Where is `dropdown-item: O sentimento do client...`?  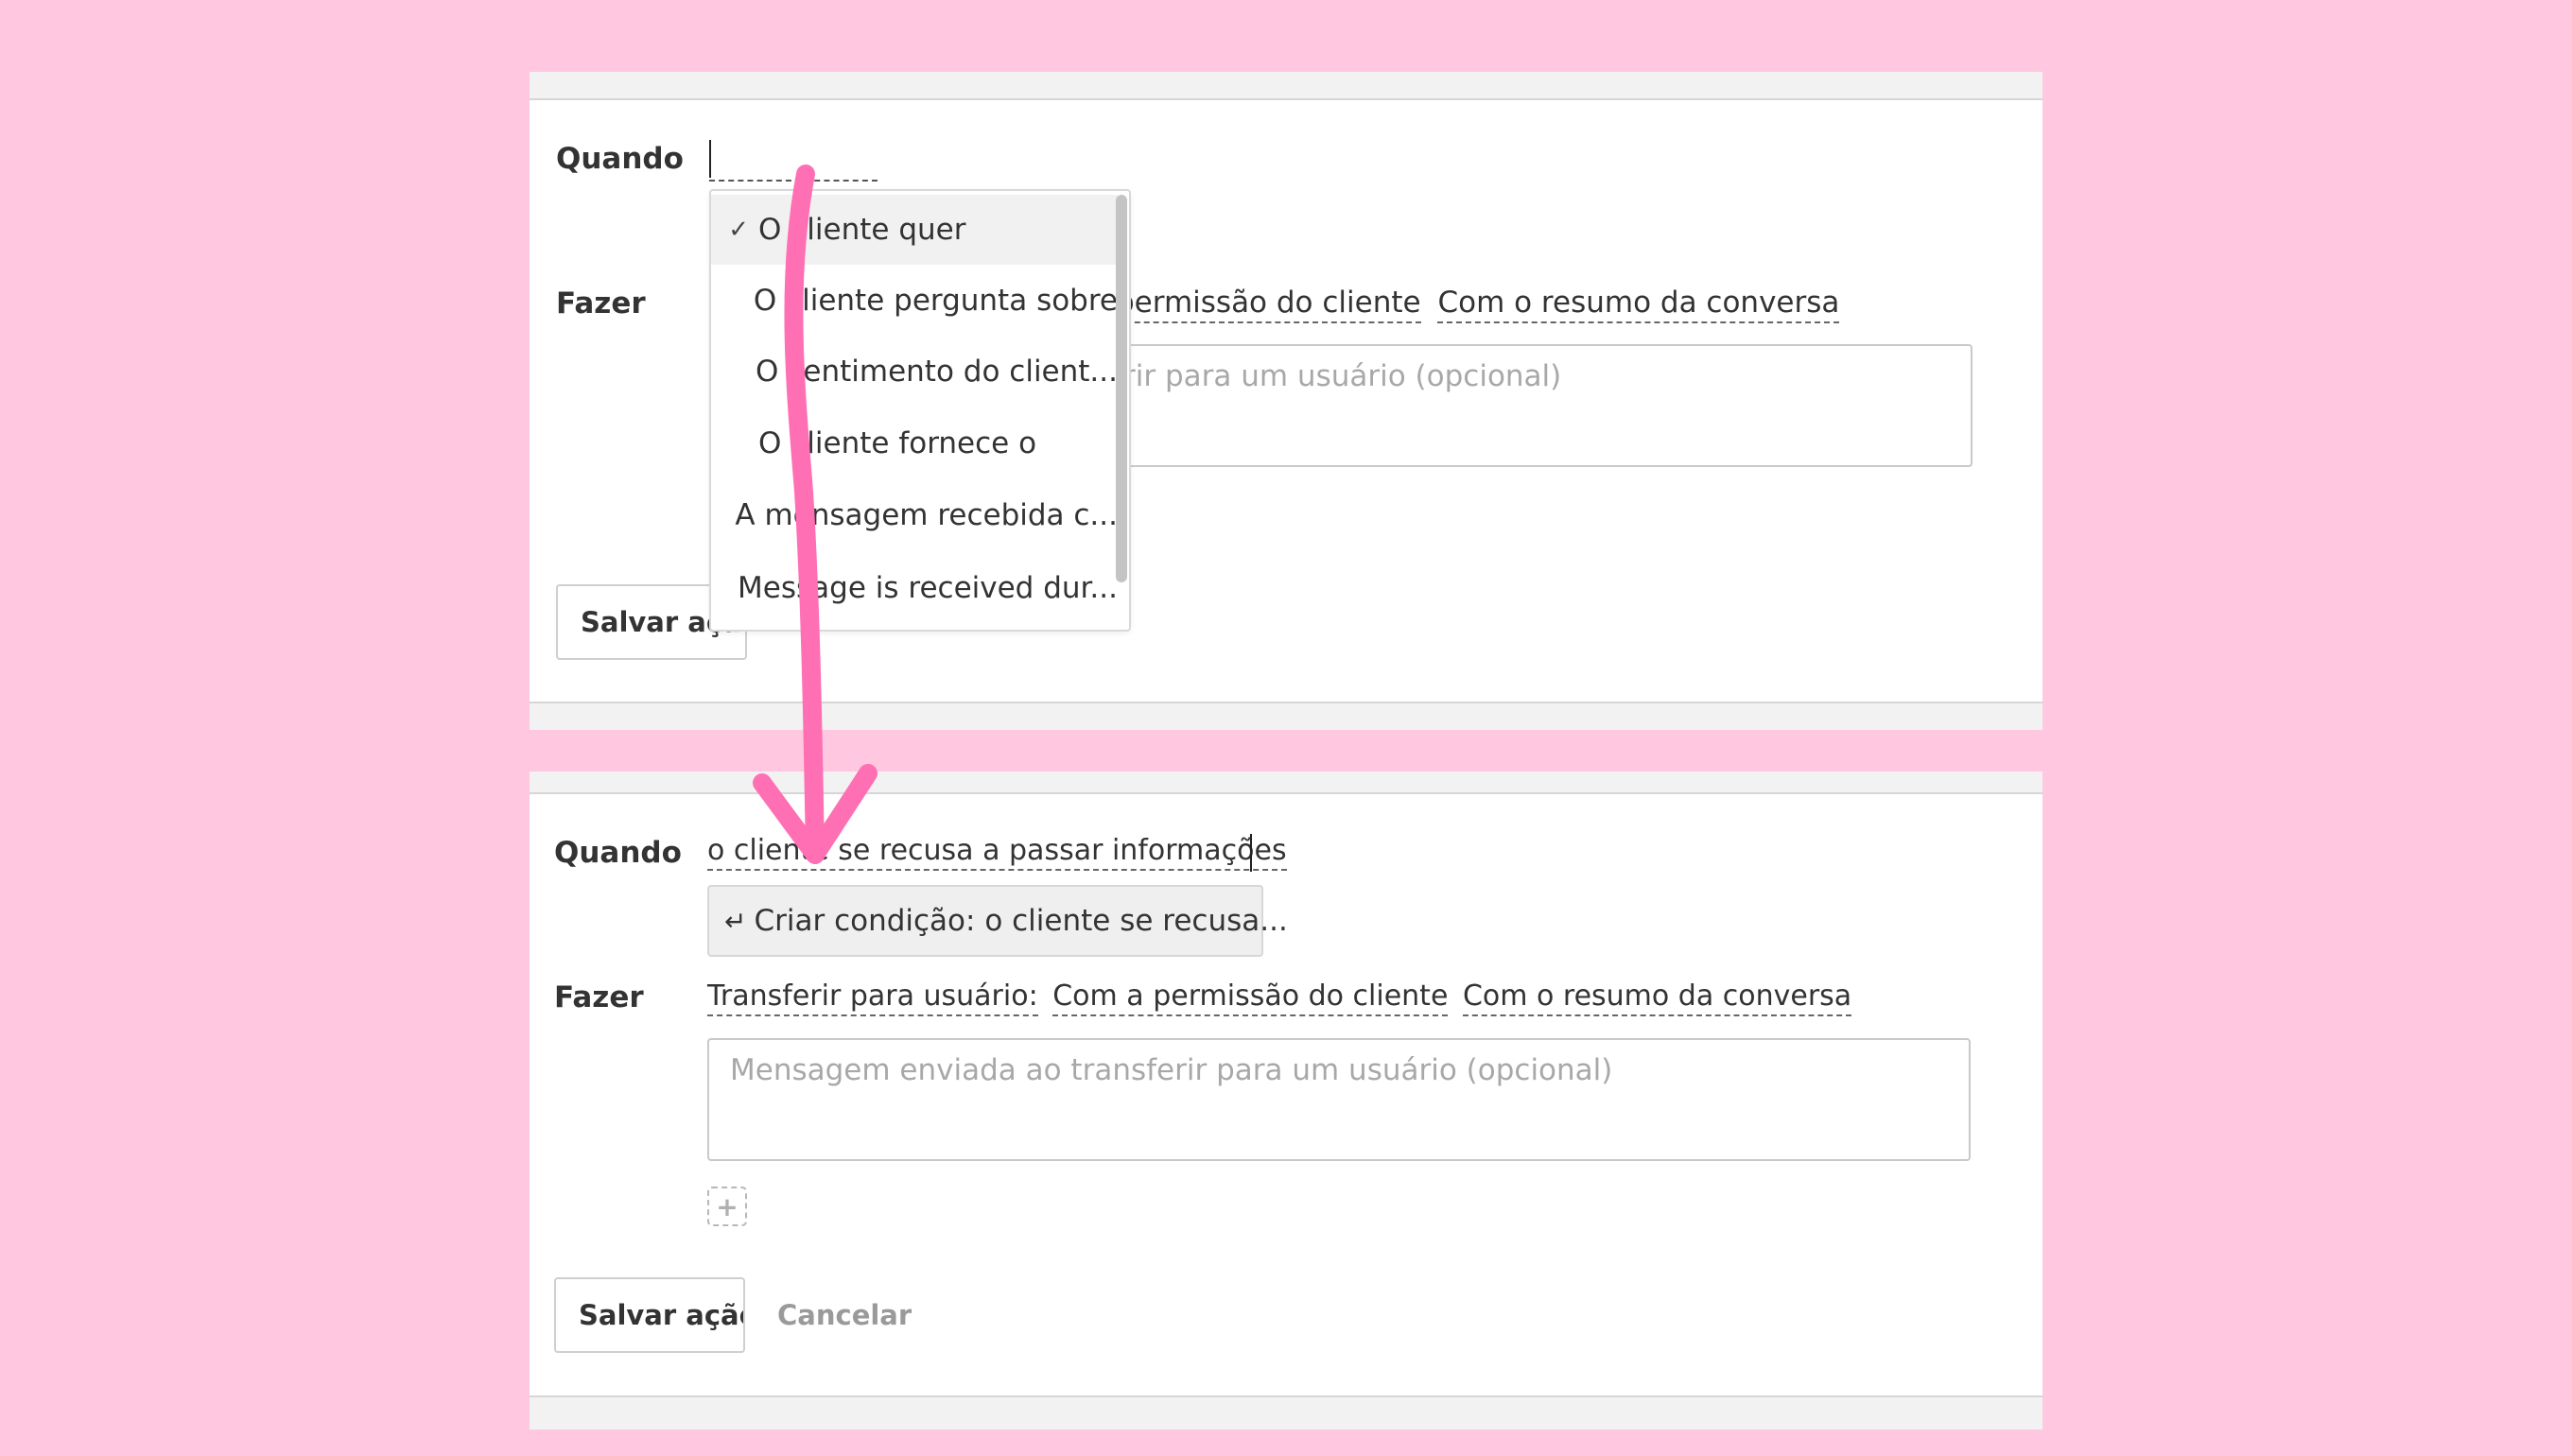 dropdown-item: O sentimento do client... is located at coordinates (914, 372).